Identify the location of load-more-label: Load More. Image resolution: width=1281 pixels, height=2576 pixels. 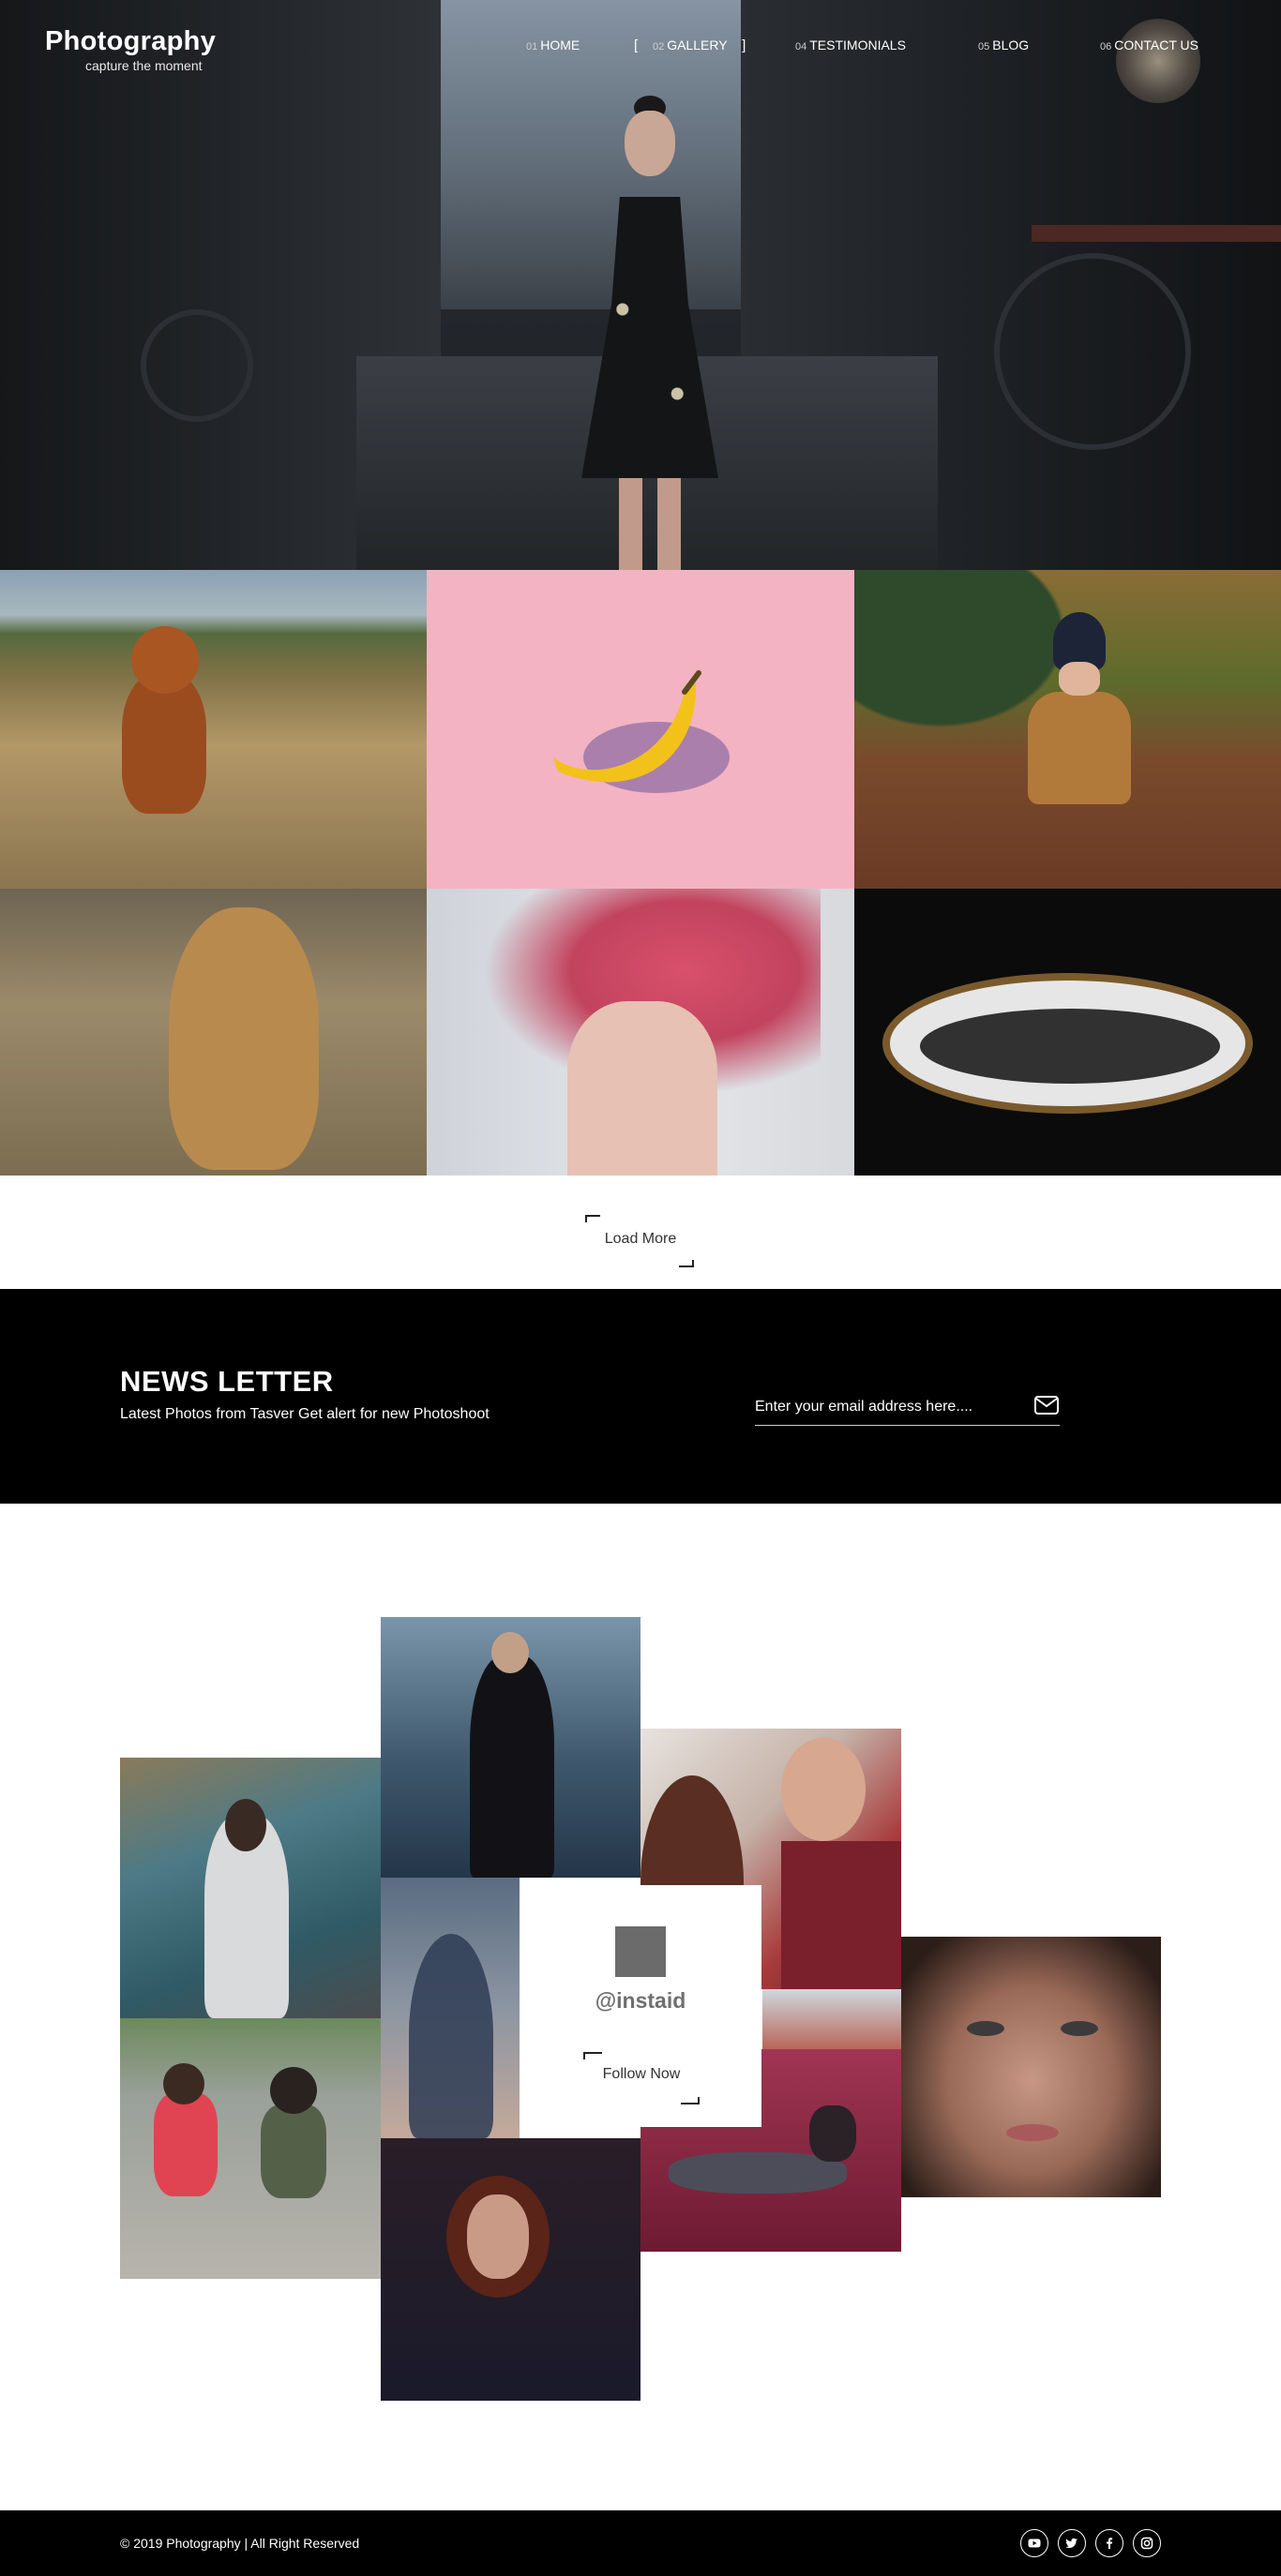
(640, 1239).